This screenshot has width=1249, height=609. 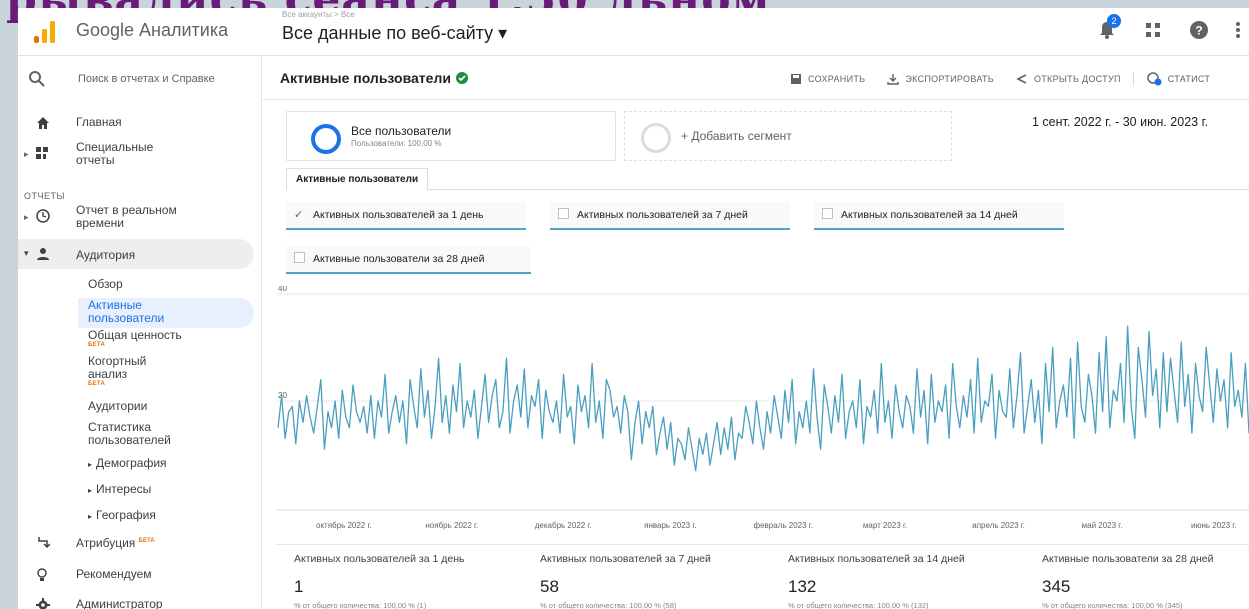 I want to click on scorecard-value: 132, so click(x=802, y=586).